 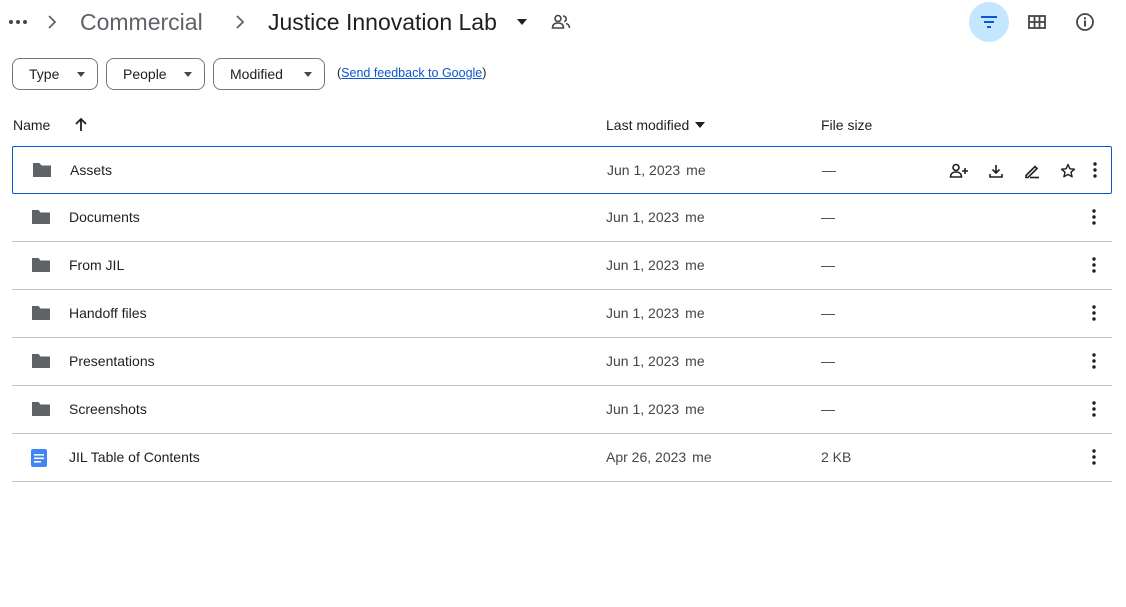 What do you see at coordinates (836, 457) in the screenshot?
I see `file-size-cell: 2 KB` at bounding box center [836, 457].